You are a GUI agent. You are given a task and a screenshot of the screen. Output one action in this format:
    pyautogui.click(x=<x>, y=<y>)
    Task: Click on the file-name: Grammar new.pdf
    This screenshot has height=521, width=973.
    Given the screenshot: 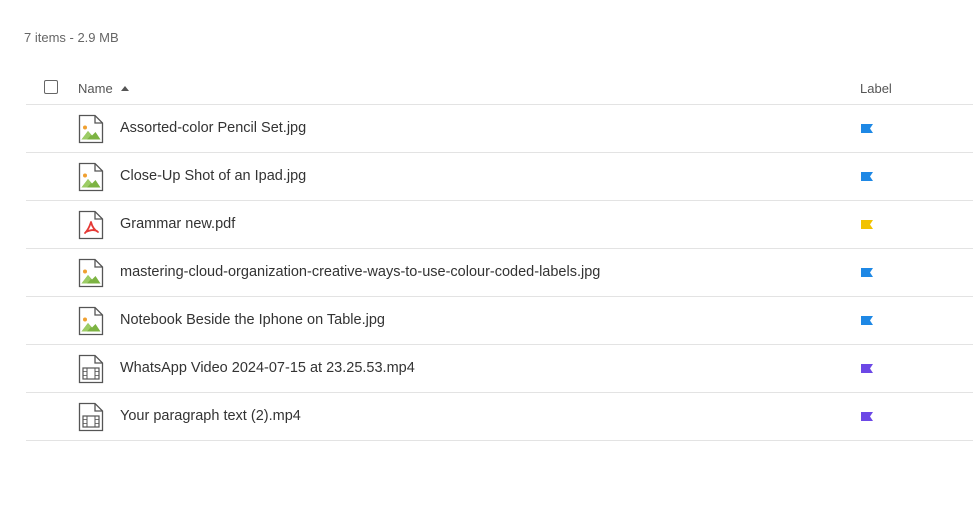 What is the action you would take?
    pyautogui.click(x=177, y=224)
    